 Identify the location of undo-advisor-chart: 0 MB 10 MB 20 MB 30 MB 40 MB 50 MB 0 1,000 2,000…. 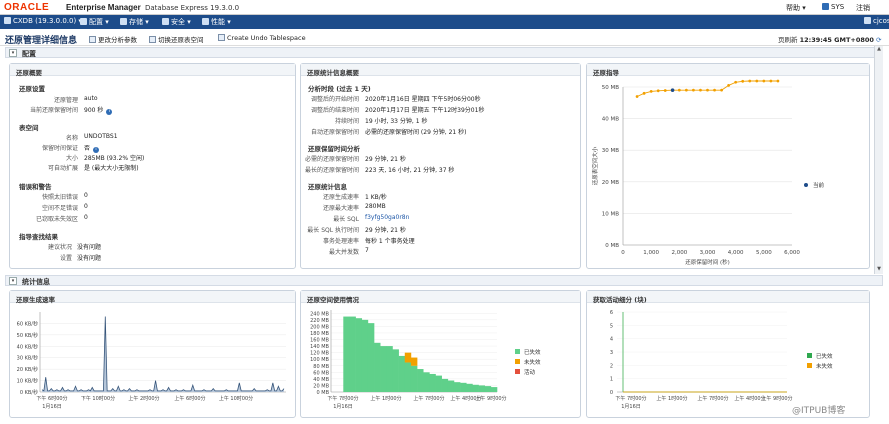
(728, 173).